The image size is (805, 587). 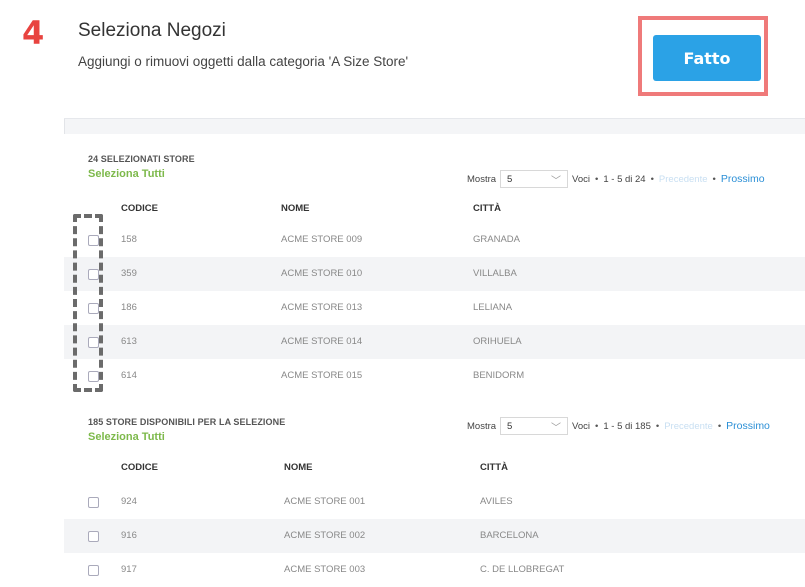 What do you see at coordinates (322, 375) in the screenshot?
I see `row-name: ACME STORE 015` at bounding box center [322, 375].